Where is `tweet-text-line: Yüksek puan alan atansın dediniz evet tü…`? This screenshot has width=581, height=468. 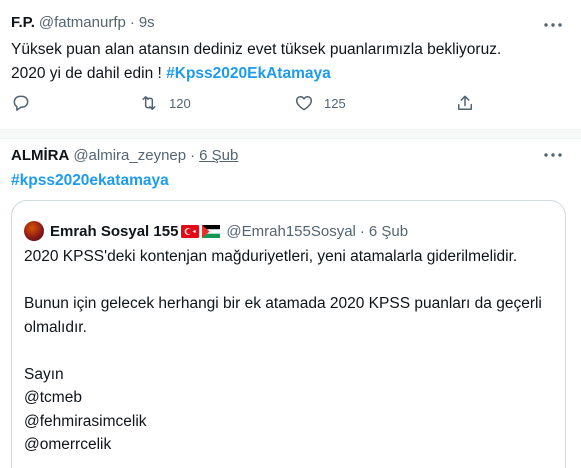
tweet-text-line: Yüksek puan alan atansın dediniz evet tü… is located at coordinates (256, 49).